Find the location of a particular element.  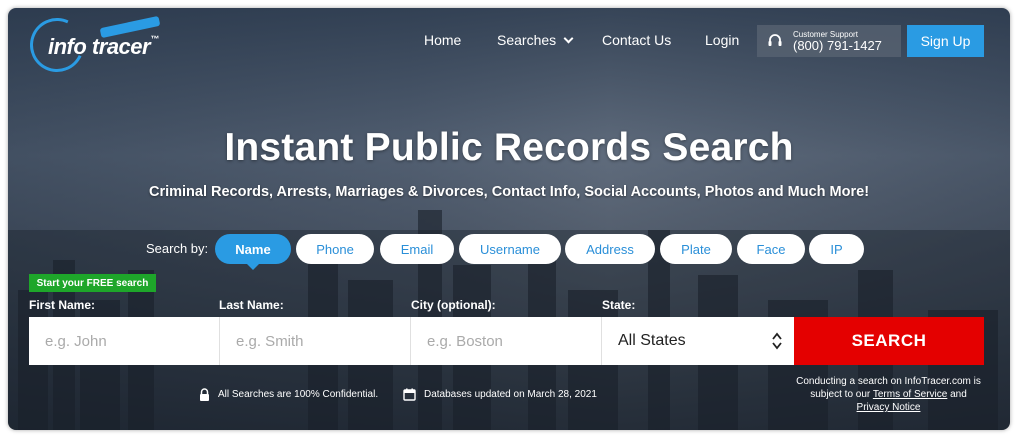

logo-text: info tracer™ is located at coordinates (103, 46).